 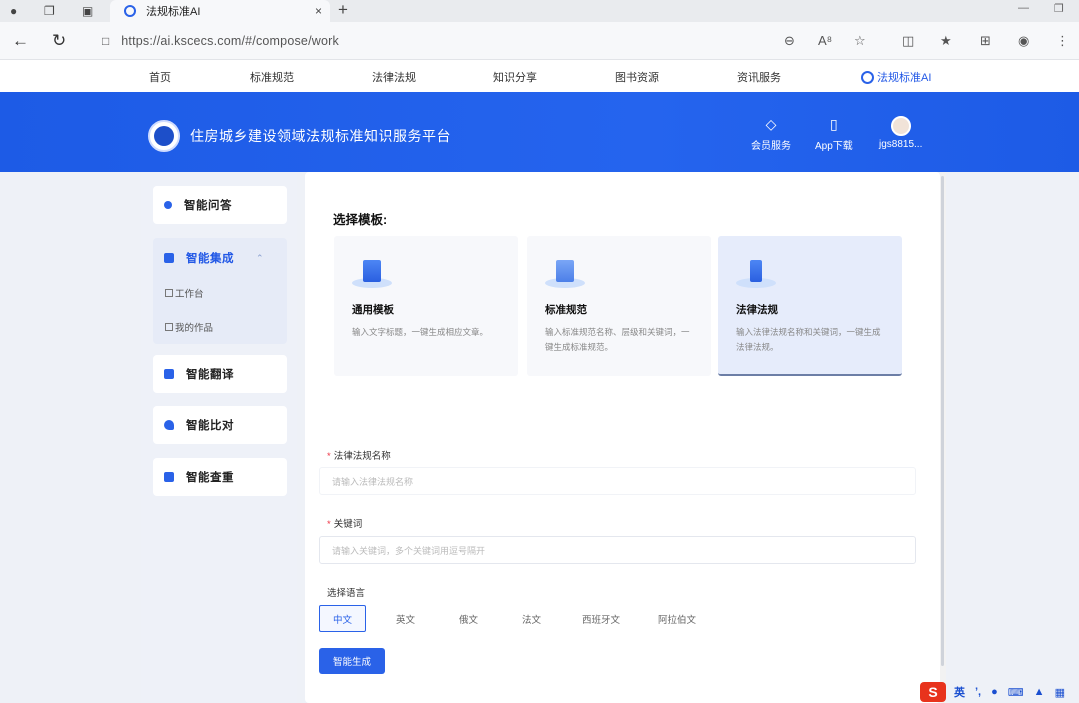 I want to click on law-name-label: * 法律法规名称, so click(x=359, y=456).